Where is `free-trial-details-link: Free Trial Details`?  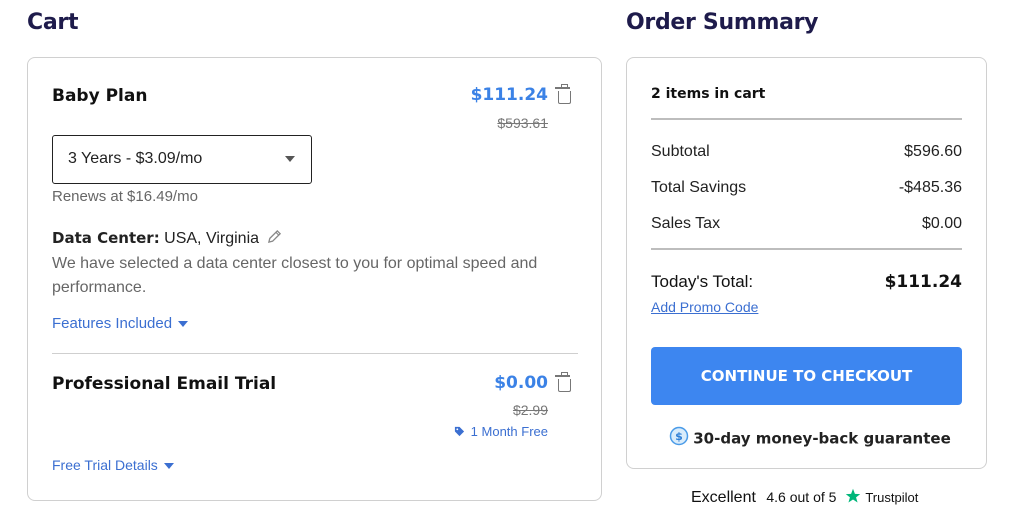
free-trial-details-link: Free Trial Details is located at coordinates (113, 465).